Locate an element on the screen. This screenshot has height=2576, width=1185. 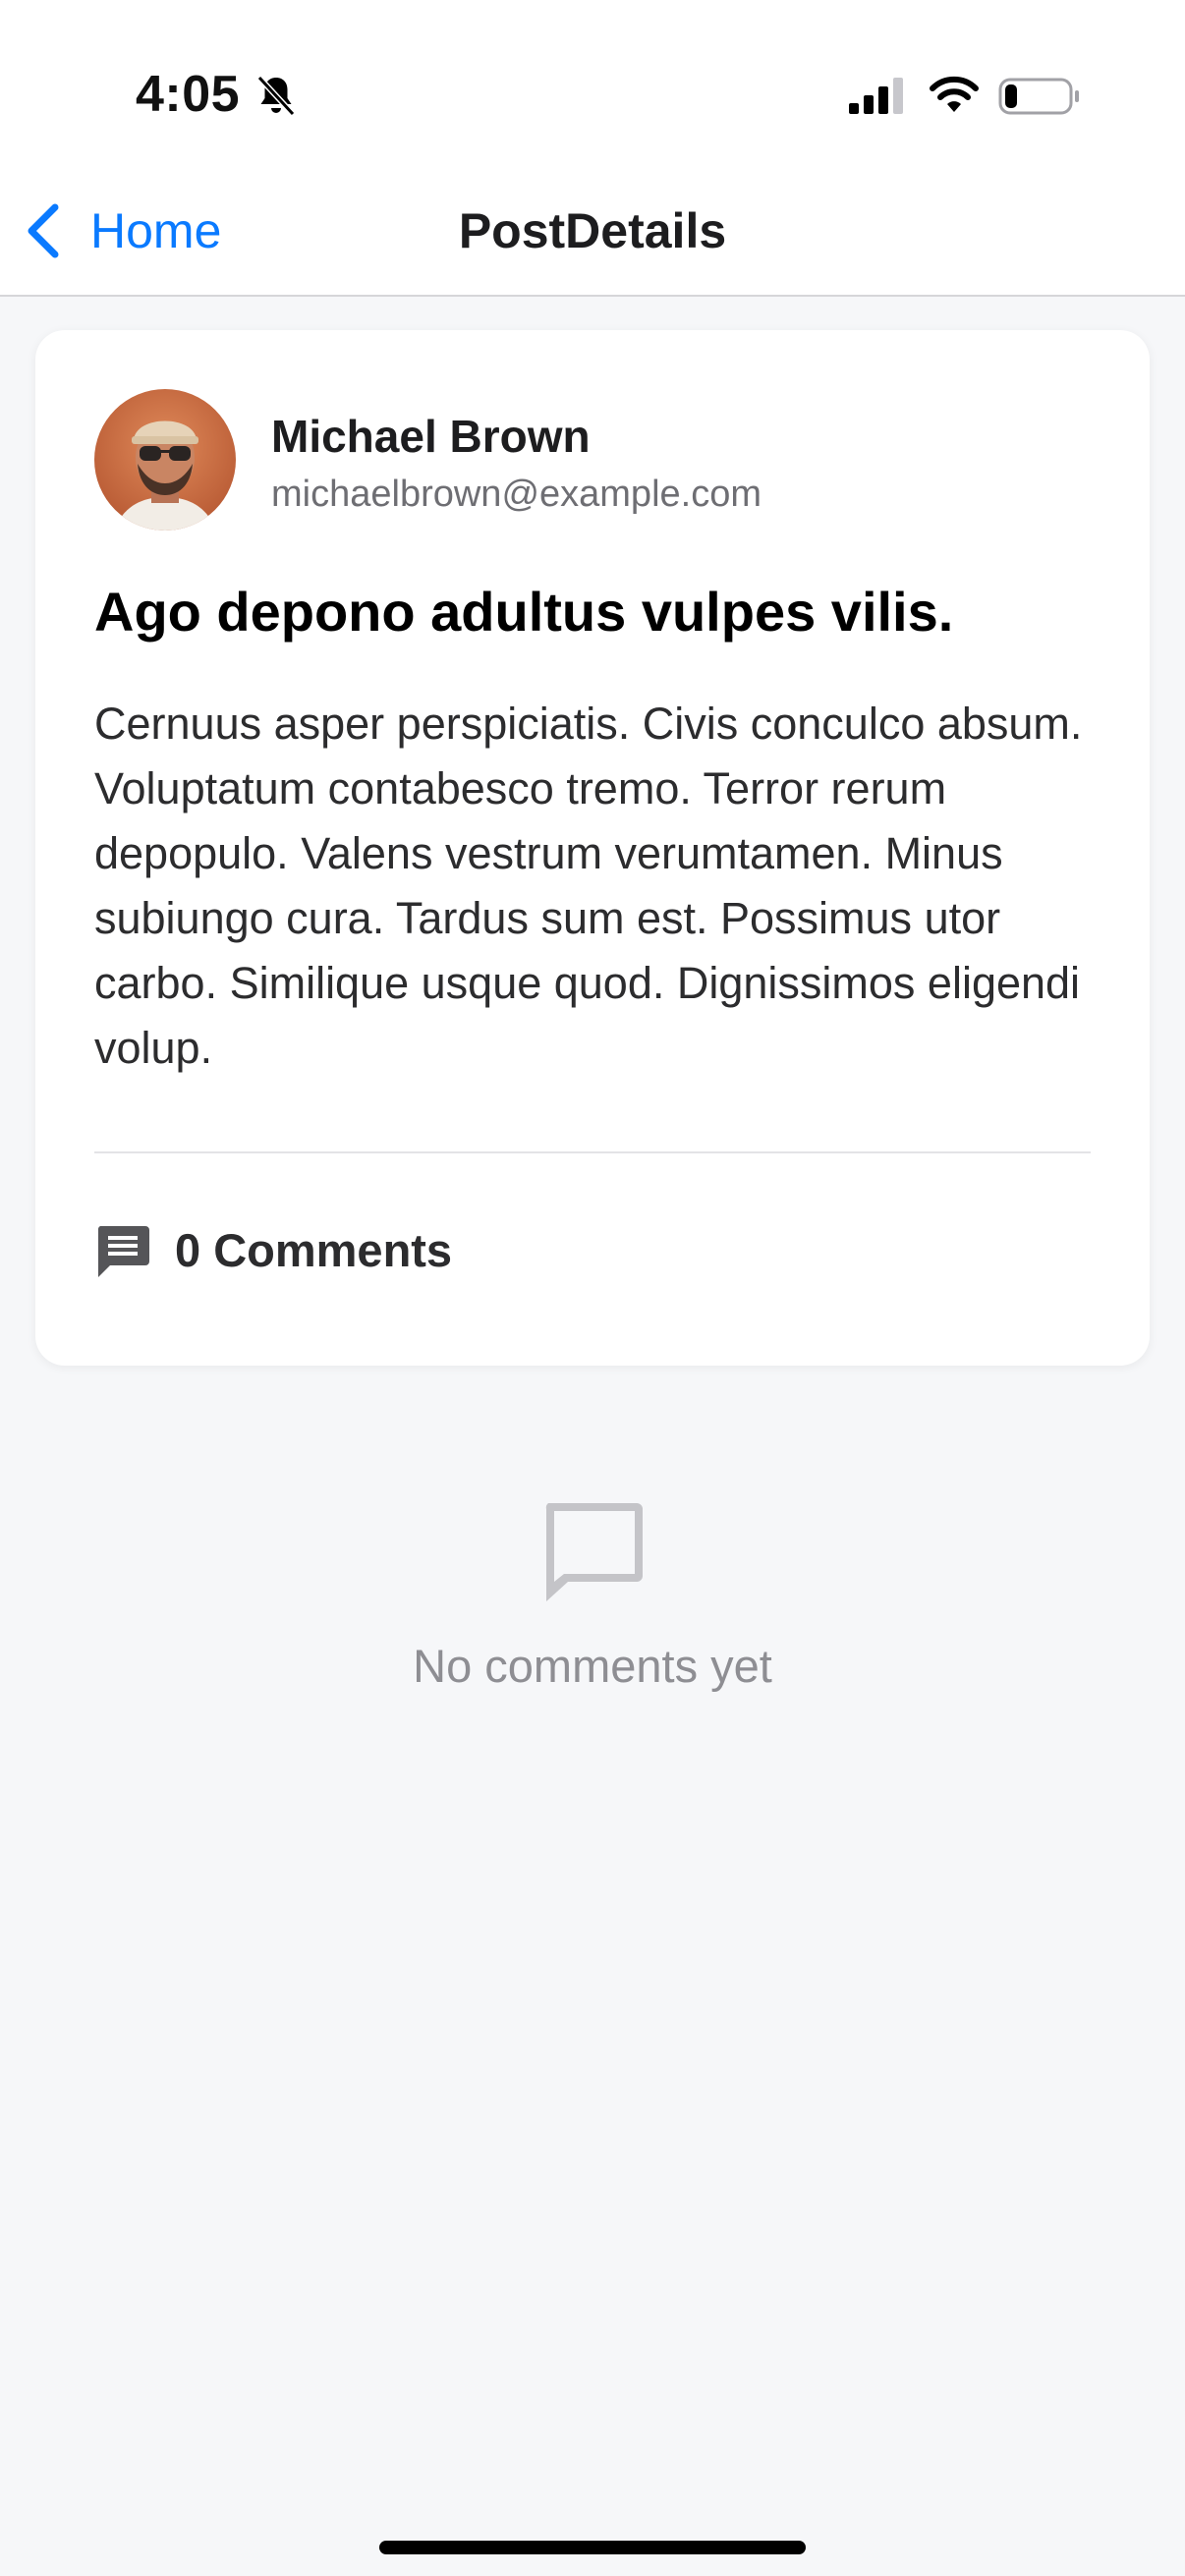
author-name: Michael Brown is located at coordinates (431, 436).